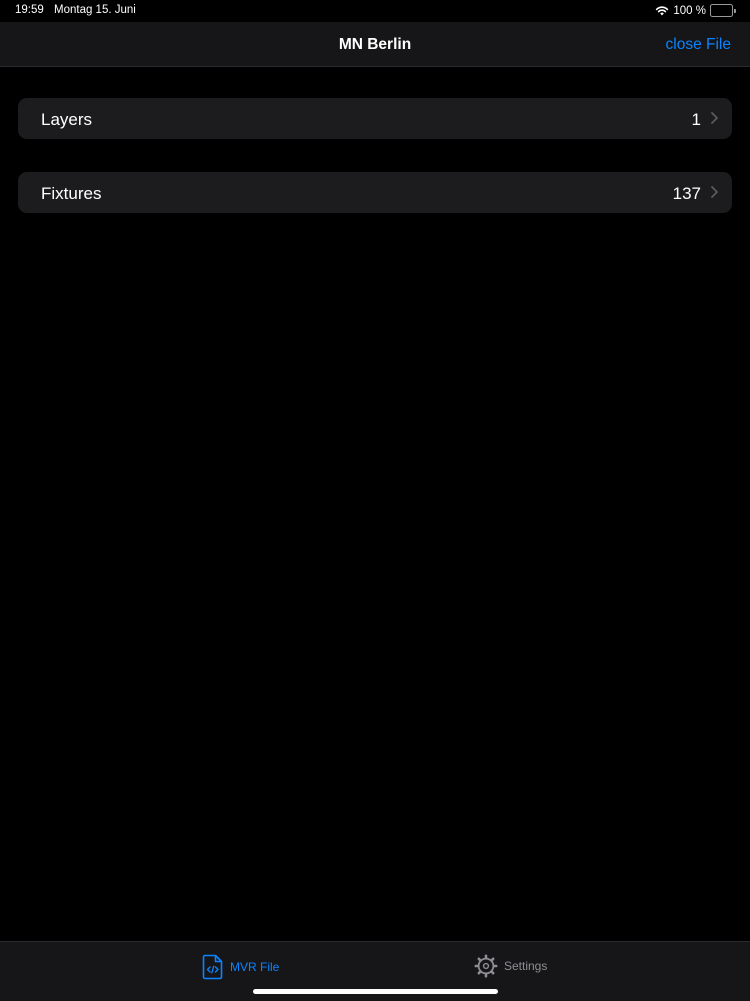  Describe the element at coordinates (71, 193) in the screenshot. I see `list-item-label: Fixtures` at that location.